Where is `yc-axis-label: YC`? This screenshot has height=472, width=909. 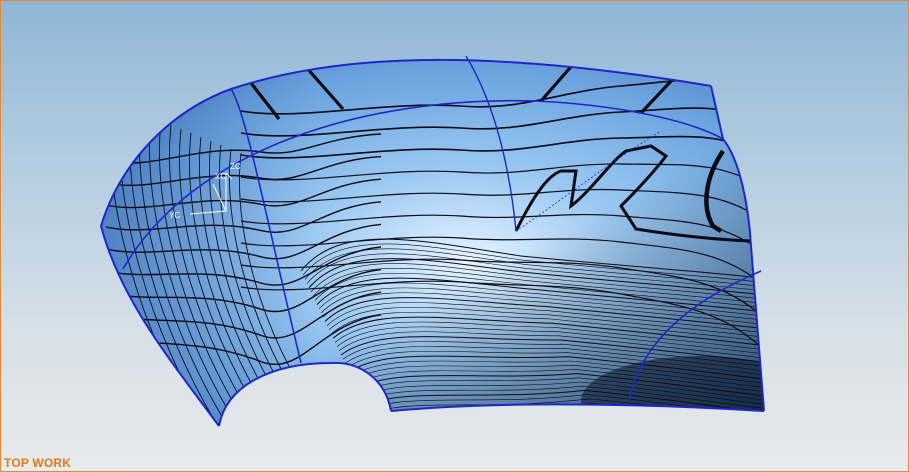
yc-axis-label: YC is located at coordinates (174, 215).